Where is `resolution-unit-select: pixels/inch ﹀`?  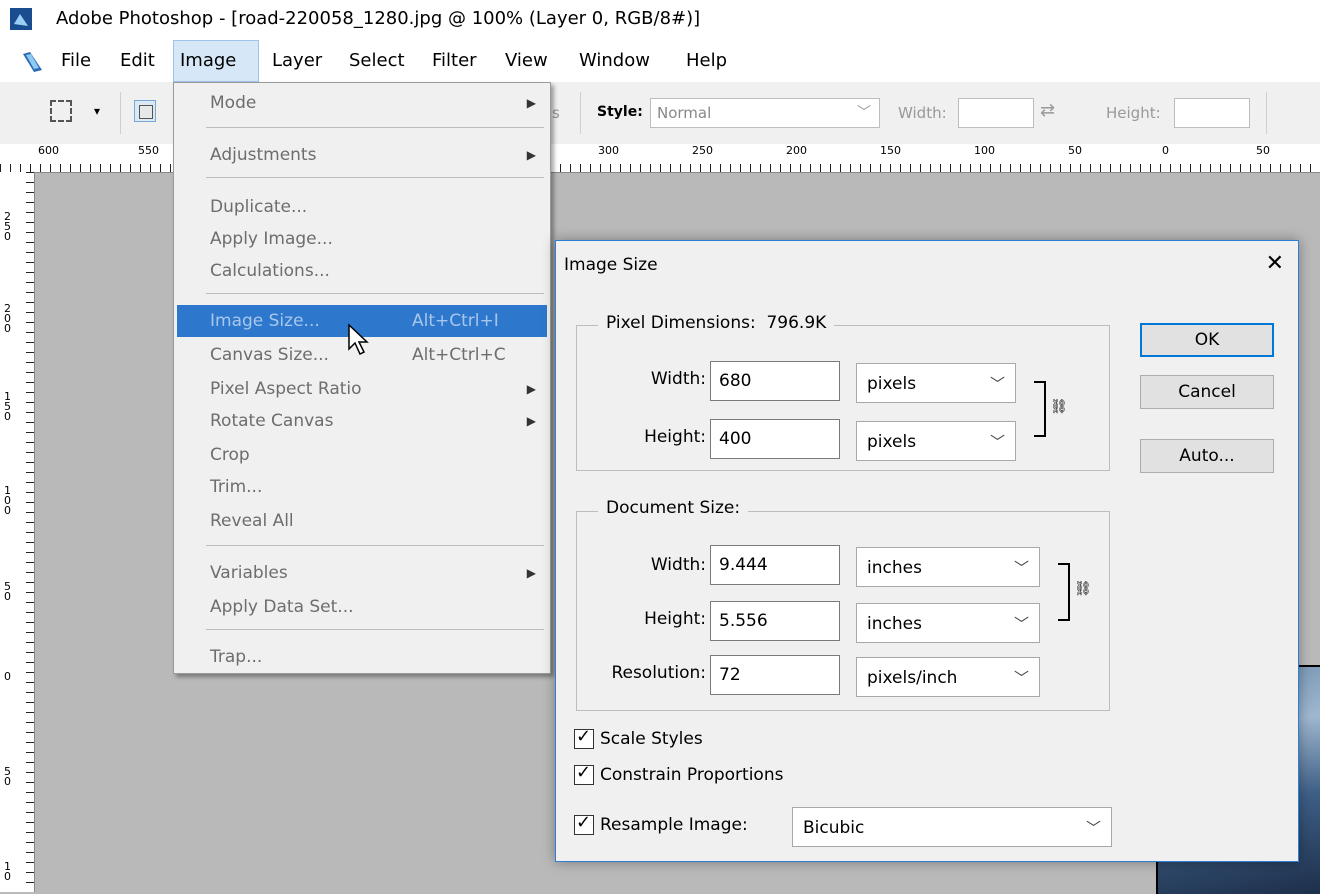
resolution-unit-select: pixels/inch ﹀ is located at coordinates (948, 677).